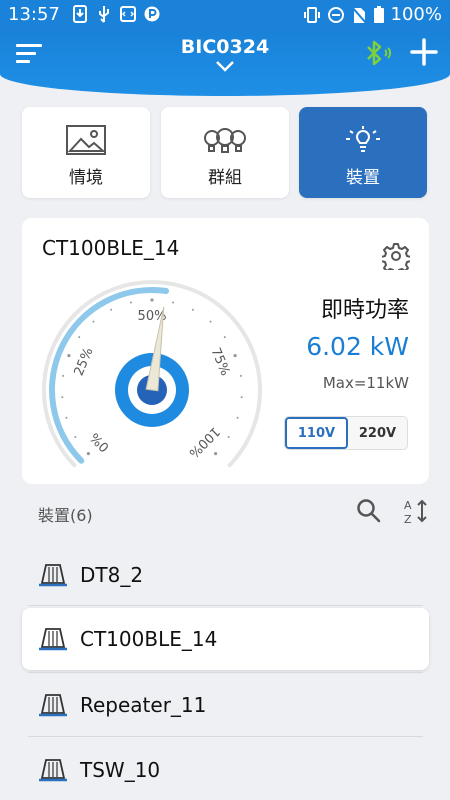 This screenshot has width=450, height=800. I want to click on list-item: DT8_2, so click(225, 575).